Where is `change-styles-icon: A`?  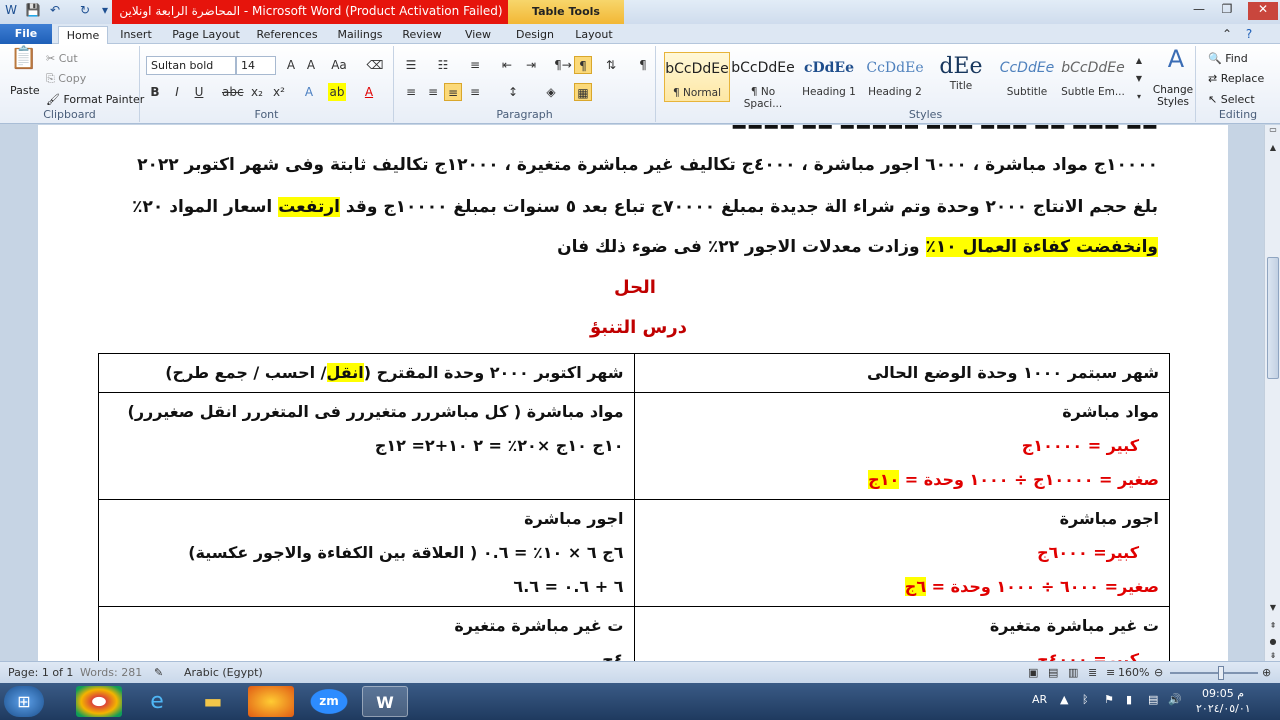
change-styles-icon: A is located at coordinates (1176, 63).